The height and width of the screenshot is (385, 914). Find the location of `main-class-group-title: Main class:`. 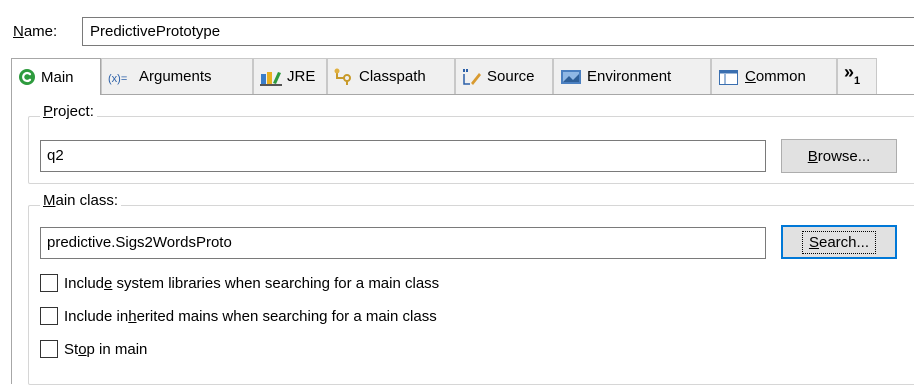

main-class-group-title: Main class: is located at coordinates (81, 200).